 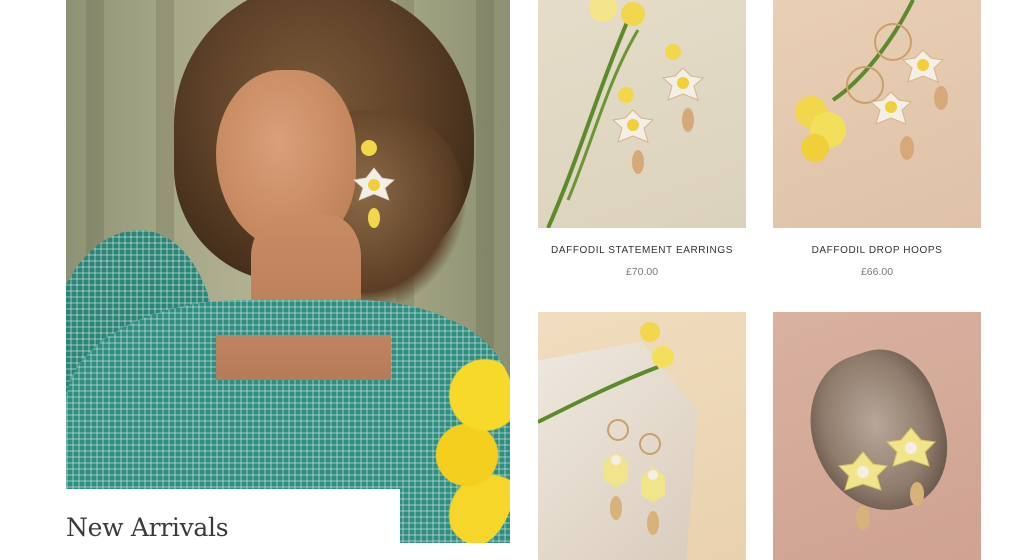 I want to click on product-price: £70.00, so click(x=642, y=272).